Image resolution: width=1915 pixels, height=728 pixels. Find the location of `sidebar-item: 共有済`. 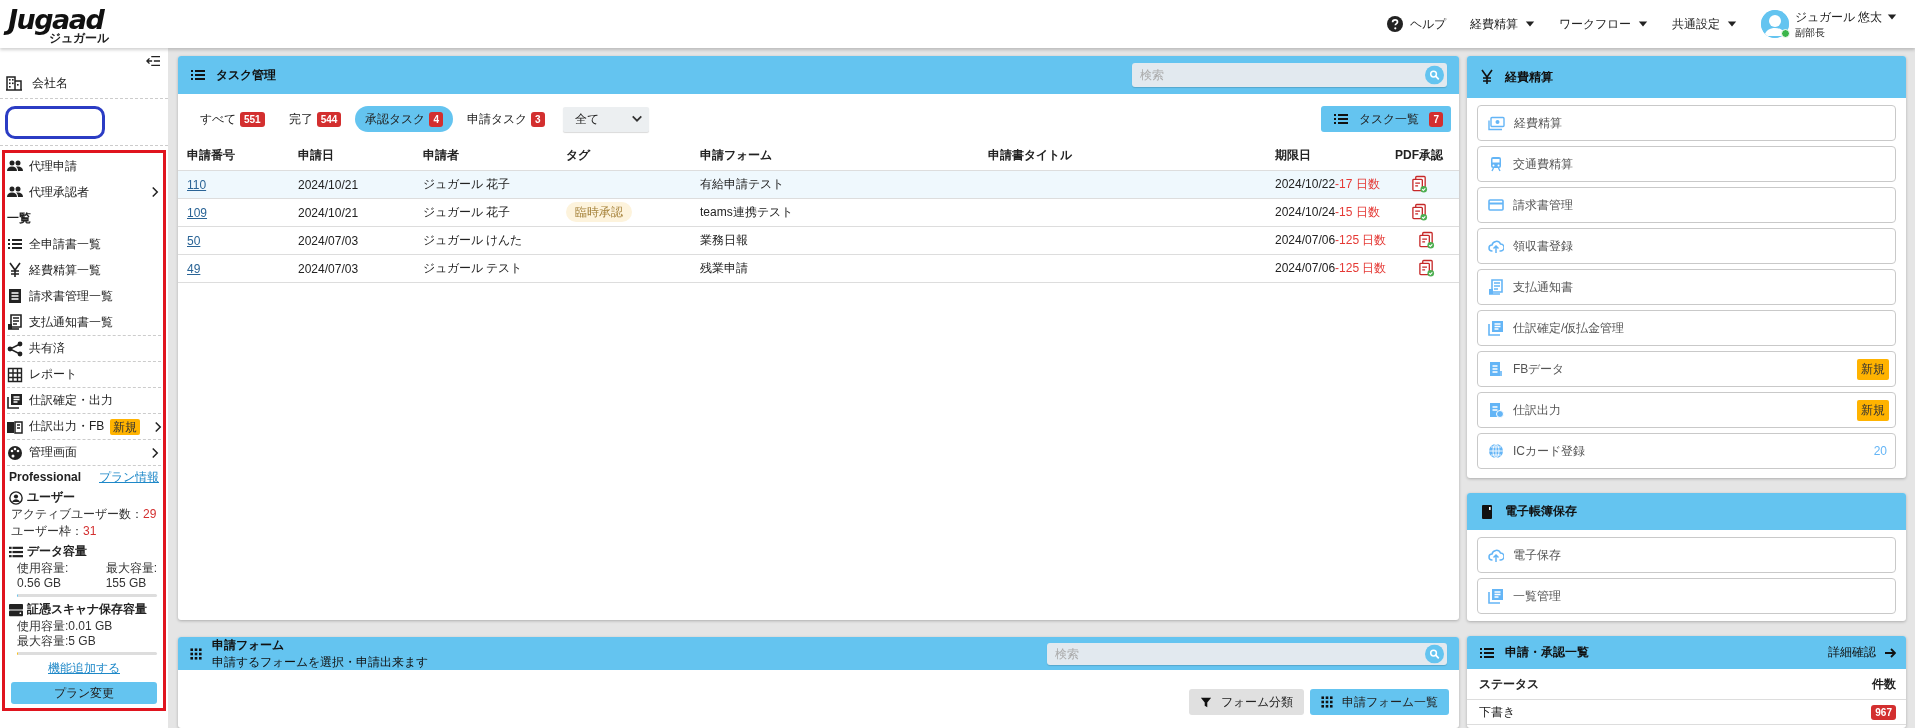

sidebar-item: 共有済 is located at coordinates (84, 348).